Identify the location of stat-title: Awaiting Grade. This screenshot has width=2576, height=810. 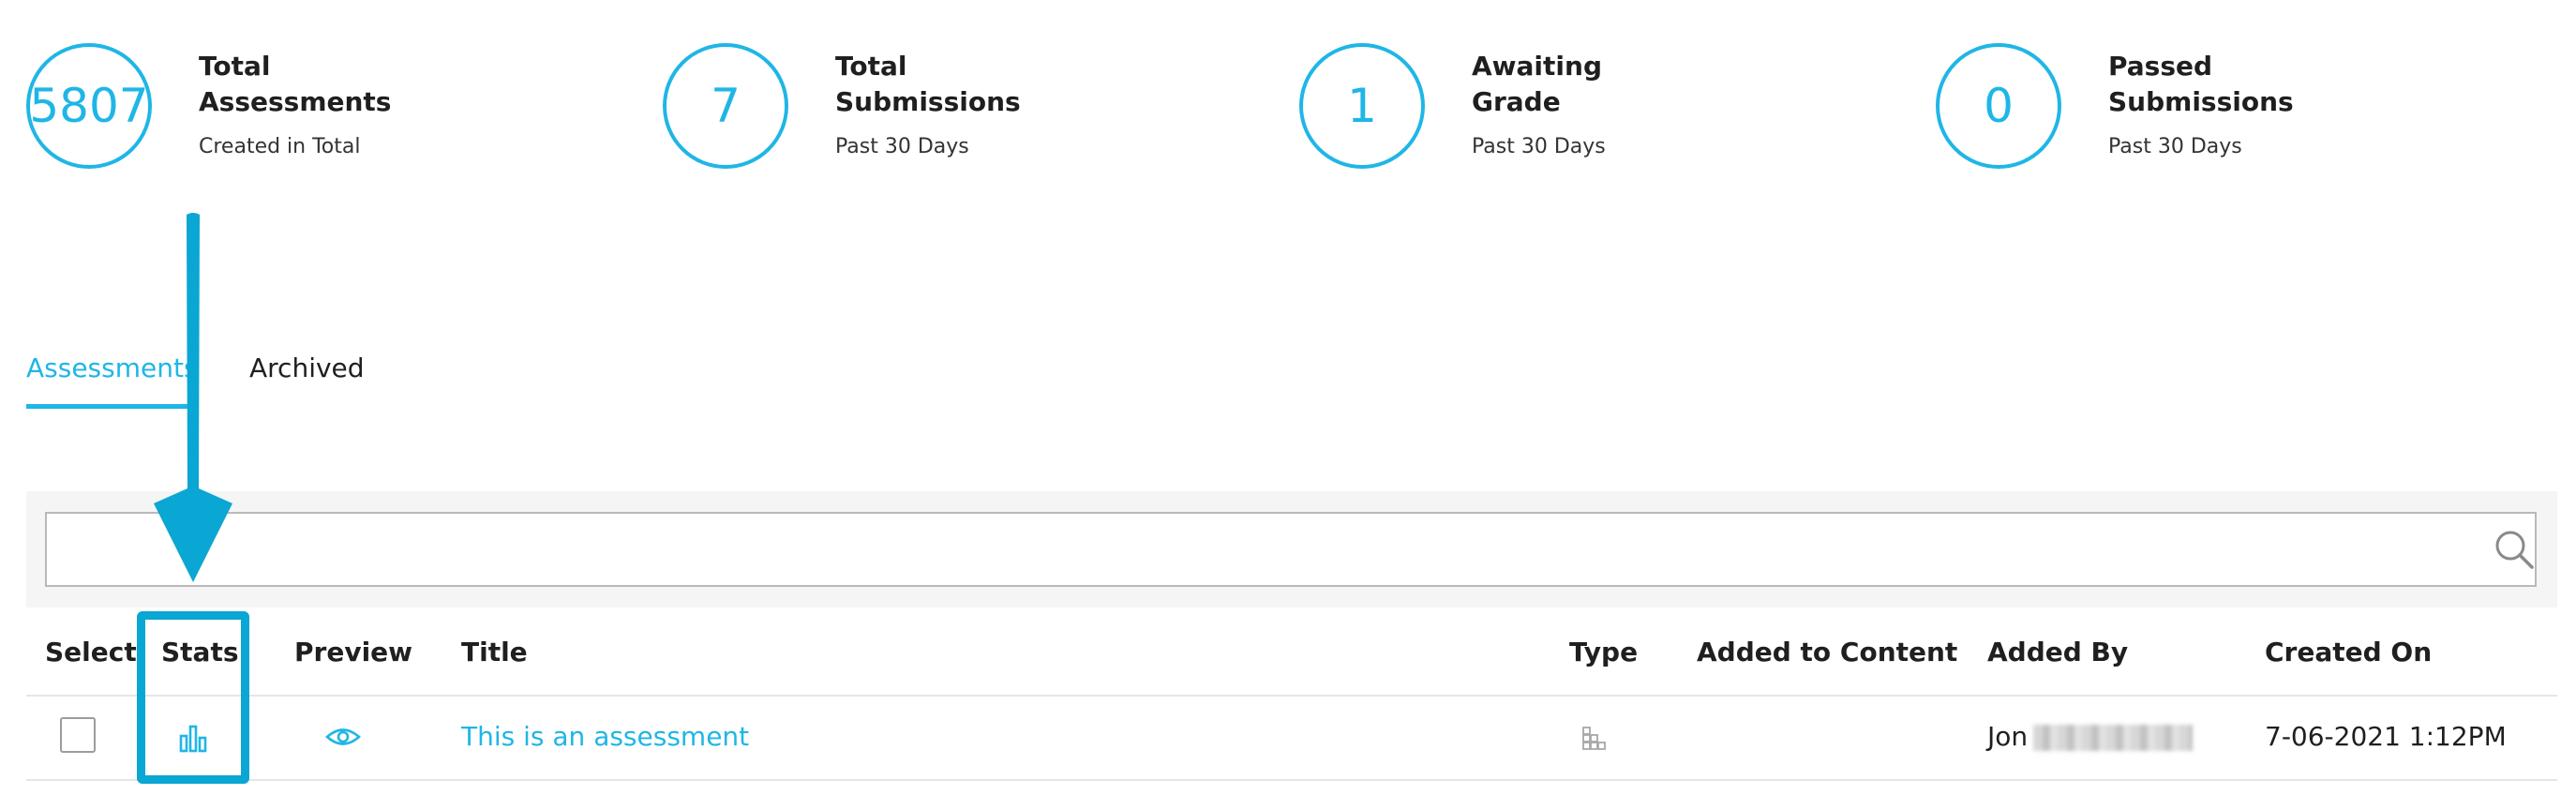
(1537, 84).